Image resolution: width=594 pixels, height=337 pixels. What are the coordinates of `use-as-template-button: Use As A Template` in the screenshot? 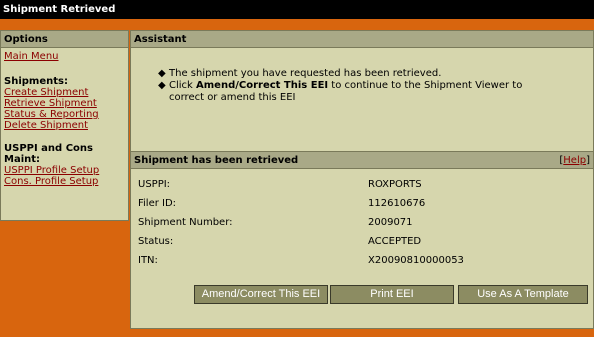 It's located at (523, 294).